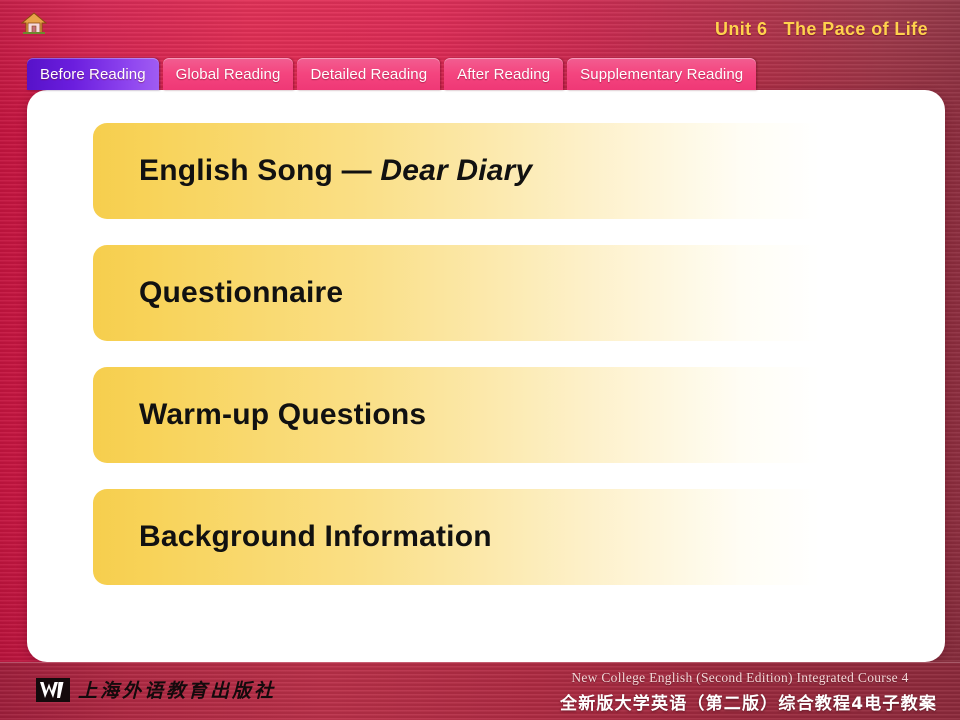  I want to click on menu-item-english-song: English Song — Dear Diary, so click(488, 171).